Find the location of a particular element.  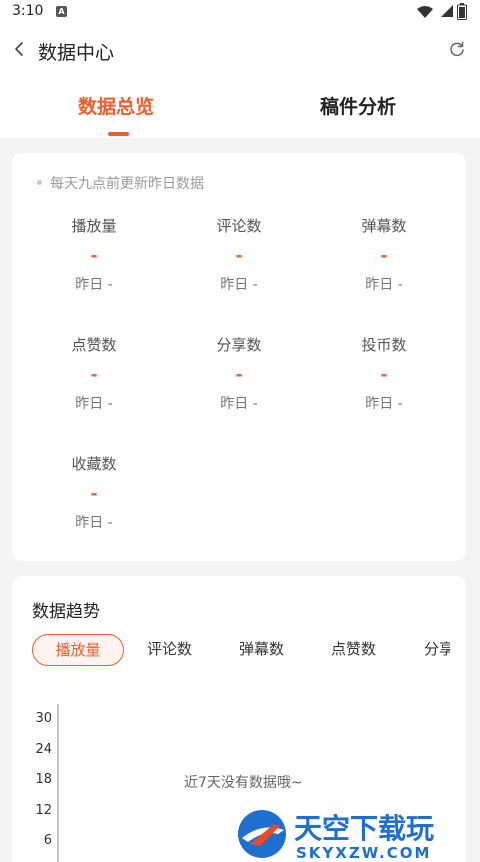

metric-shares: 分享数 - 昨日 - is located at coordinates (239, 374).